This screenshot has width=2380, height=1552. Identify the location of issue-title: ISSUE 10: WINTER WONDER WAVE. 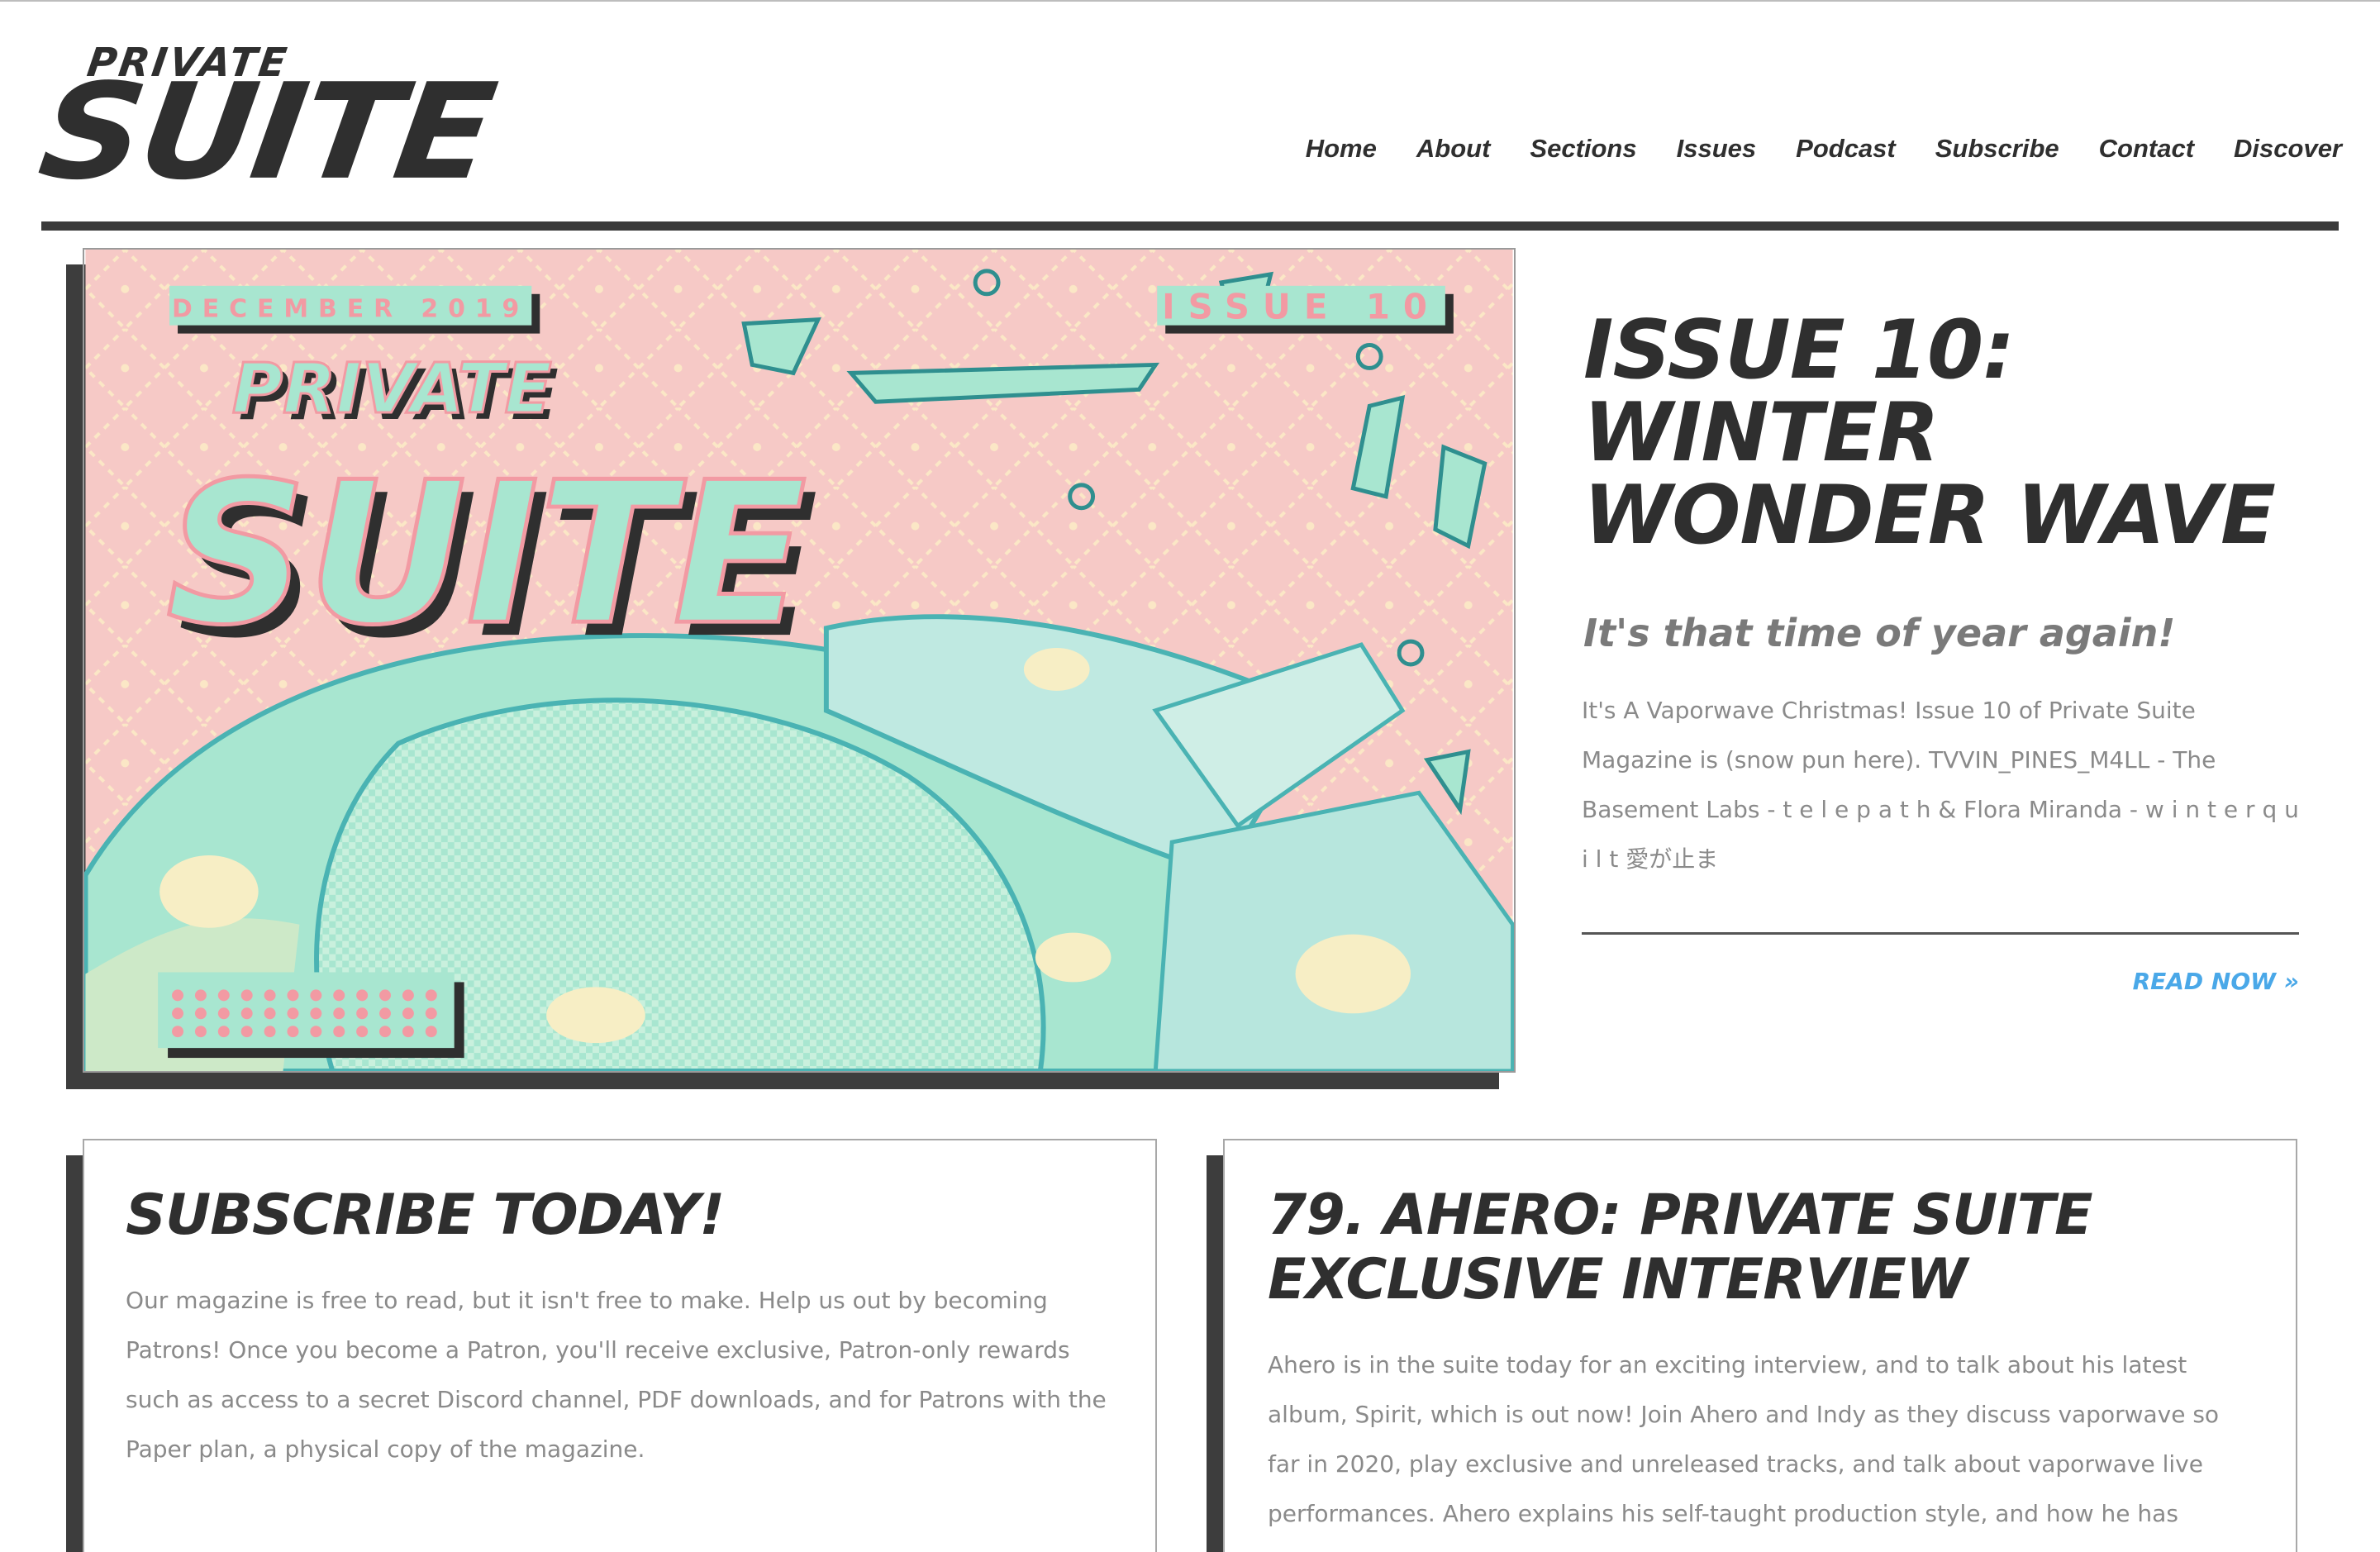
(1947, 433).